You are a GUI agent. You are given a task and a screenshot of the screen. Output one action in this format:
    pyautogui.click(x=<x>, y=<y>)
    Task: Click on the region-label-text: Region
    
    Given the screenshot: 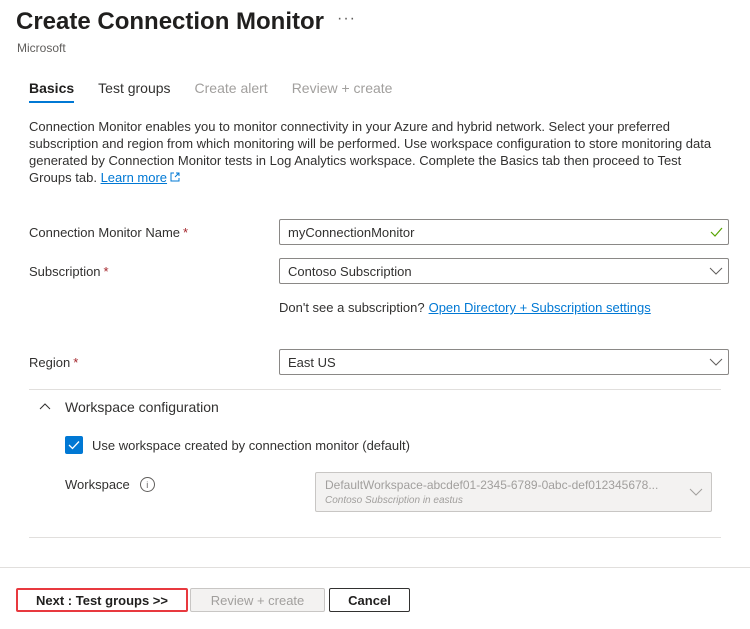 What is the action you would take?
    pyautogui.click(x=50, y=362)
    